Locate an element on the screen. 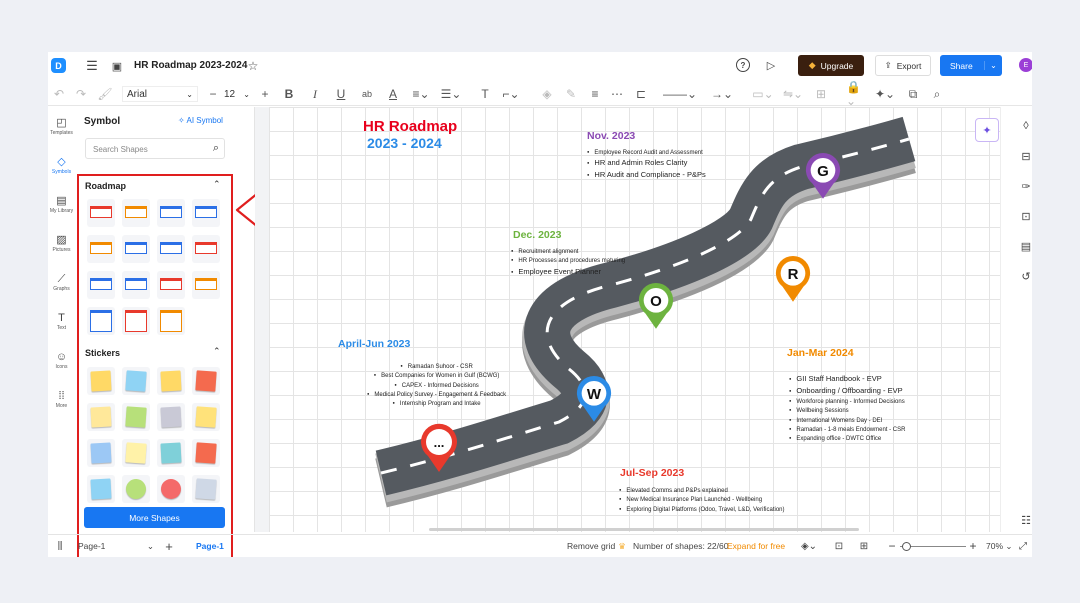 This screenshot has height=603, width=1080. chevron-up-icon: ⌃ is located at coordinates (217, 184).